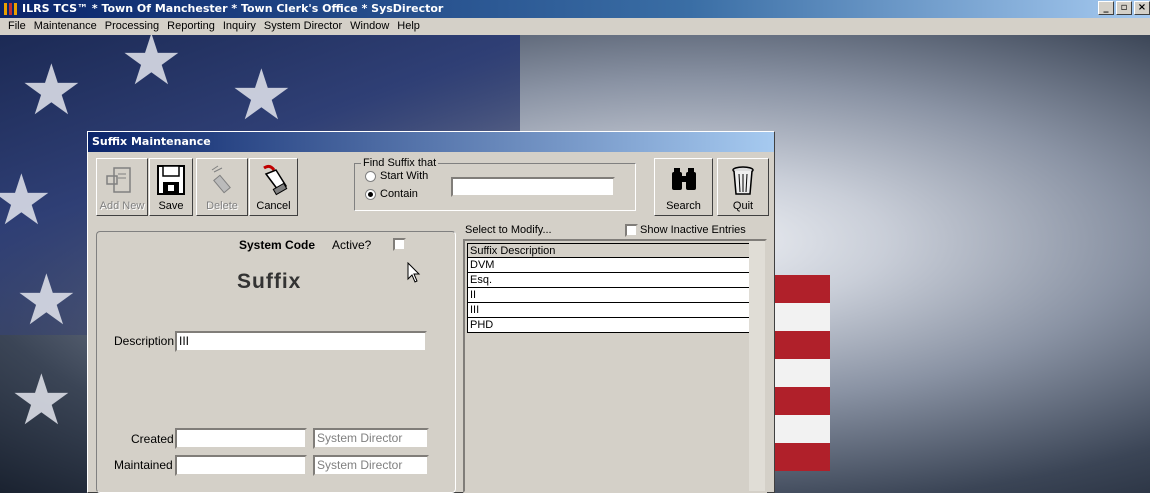 This screenshot has width=1150, height=493. What do you see at coordinates (1142, 8) in the screenshot?
I see `close-button: ×` at bounding box center [1142, 8].